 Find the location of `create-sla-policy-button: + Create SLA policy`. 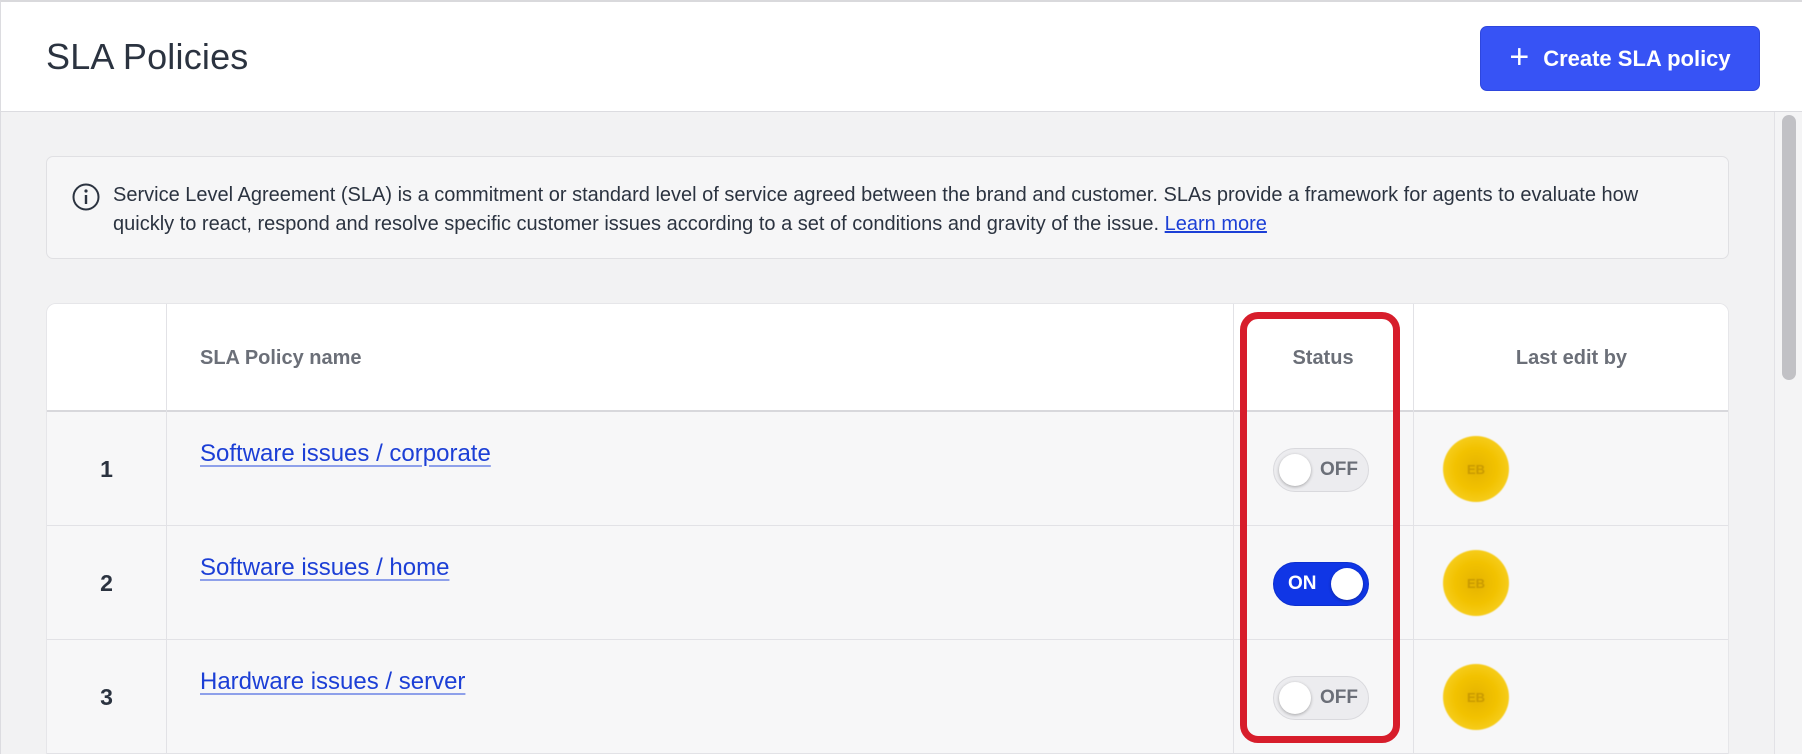

create-sla-policy-button: + Create SLA policy is located at coordinates (1620, 58).